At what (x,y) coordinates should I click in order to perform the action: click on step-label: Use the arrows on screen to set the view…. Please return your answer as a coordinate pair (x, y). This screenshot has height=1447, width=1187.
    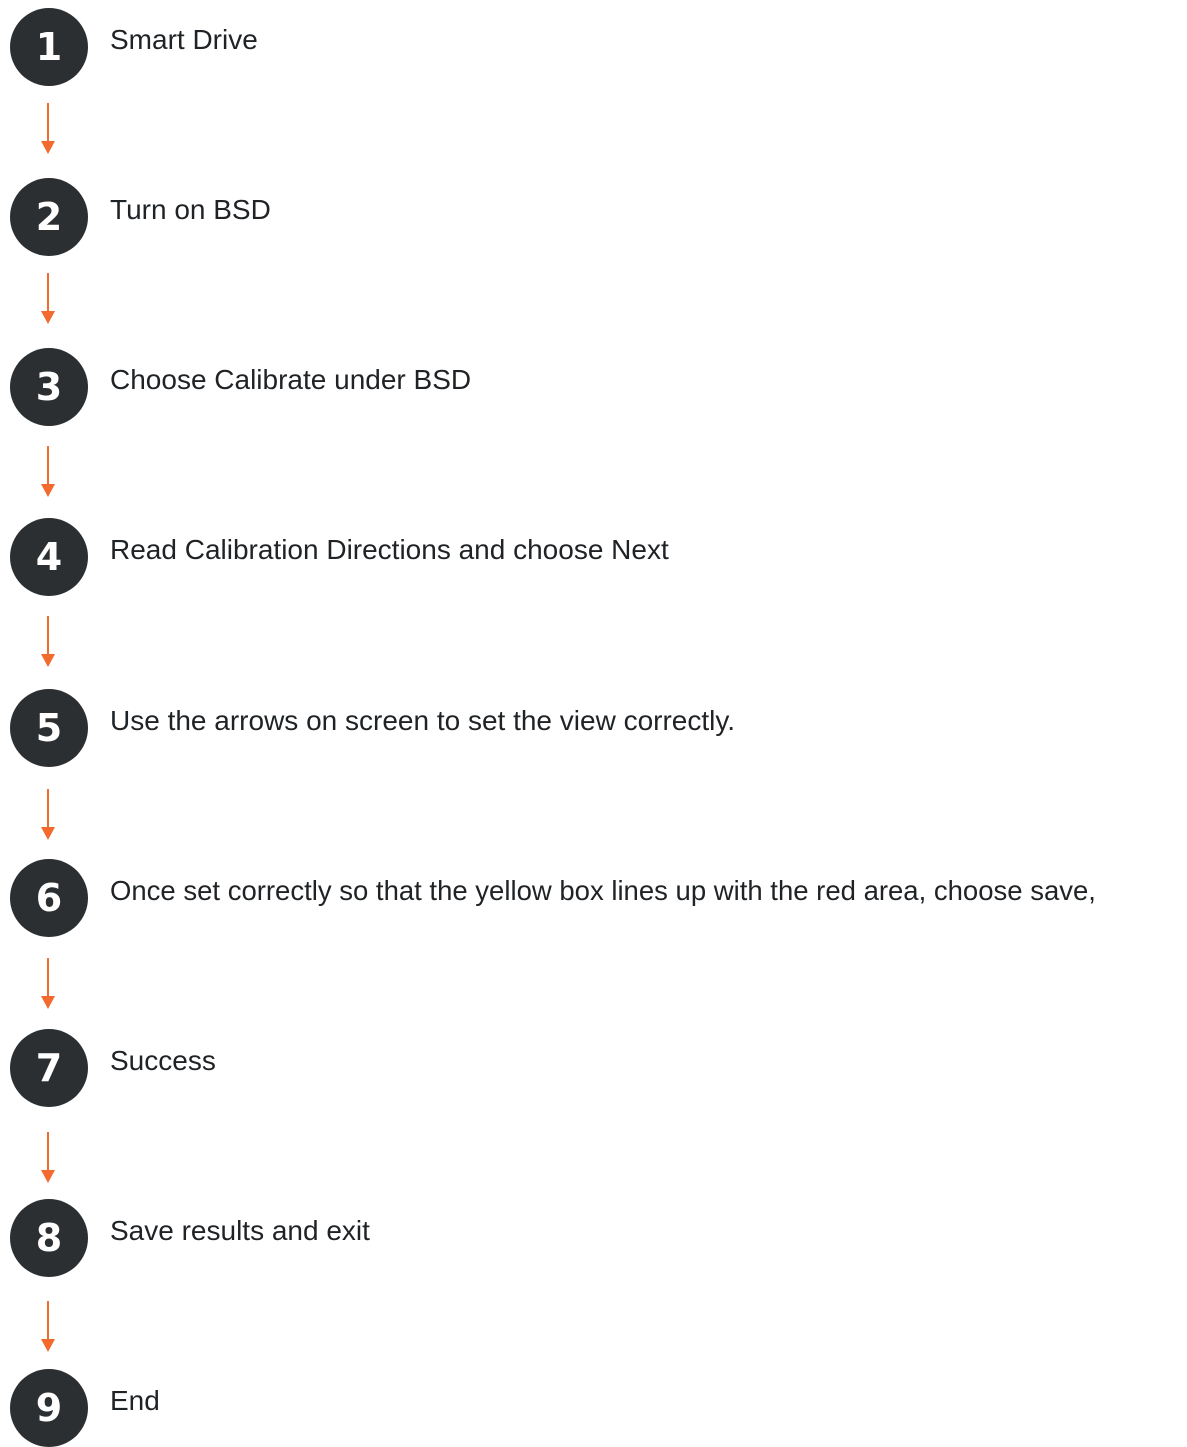
    Looking at the image, I should click on (423, 720).